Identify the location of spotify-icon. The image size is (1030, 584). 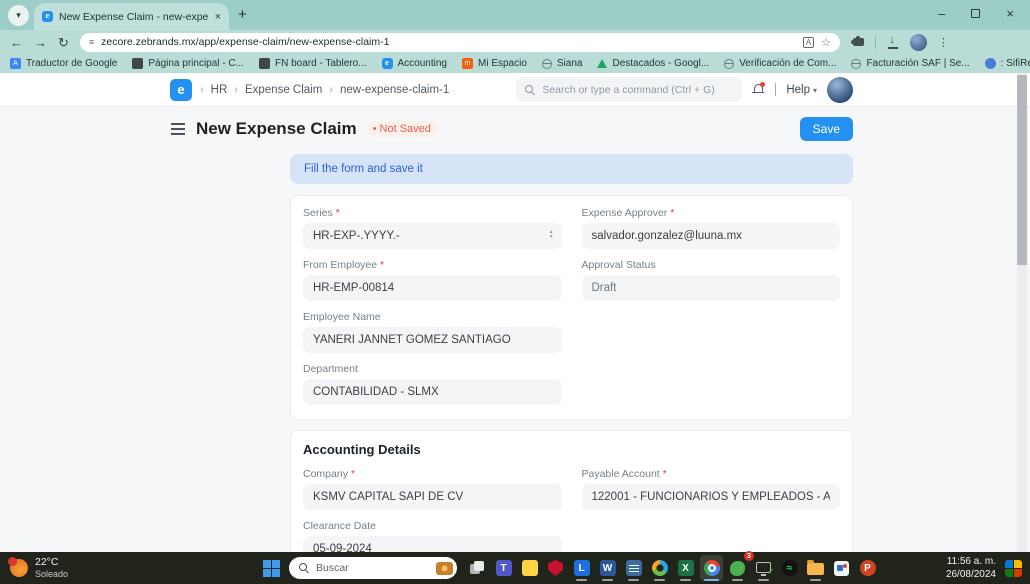
(789, 568).